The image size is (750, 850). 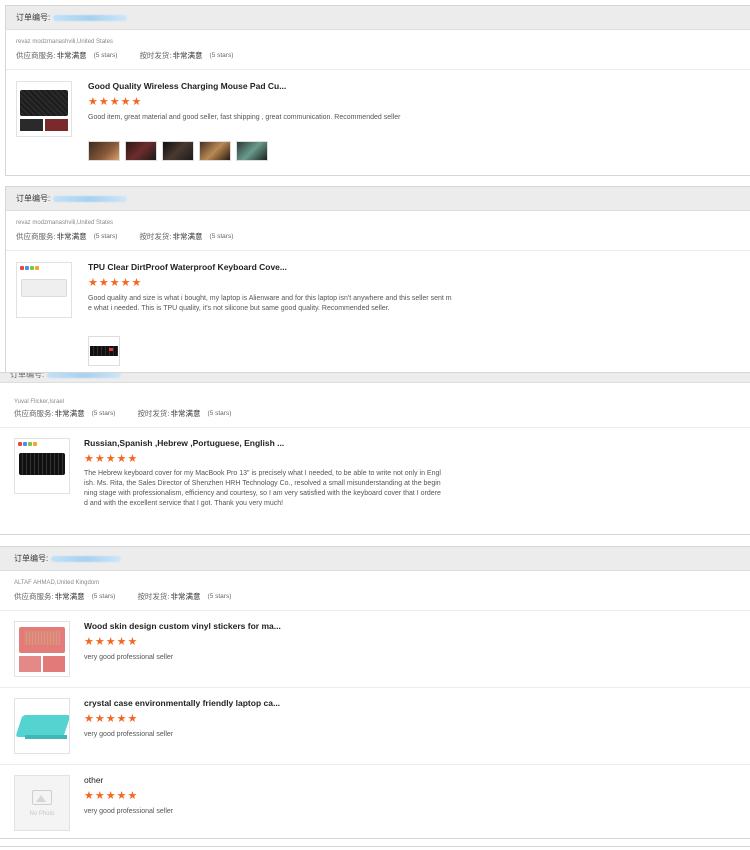 I want to click on product-thumbnail: No Photo, so click(x=42, y=803).